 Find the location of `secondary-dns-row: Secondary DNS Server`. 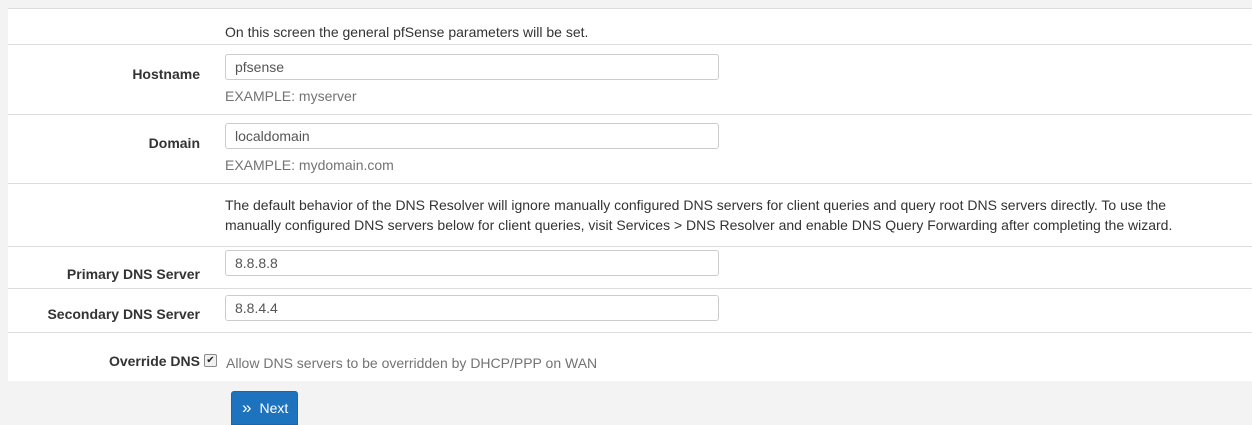

secondary-dns-row: Secondary DNS Server is located at coordinates (630, 311).